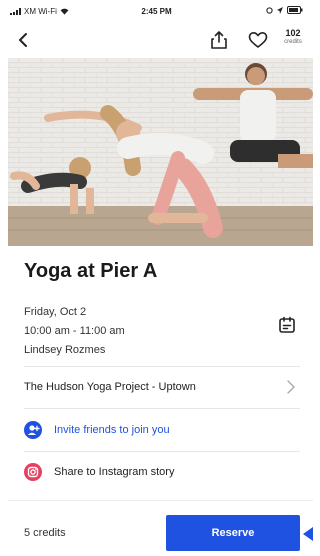 The height and width of the screenshot is (556, 320). I want to click on class-instructor: Lindsey Rozmes, so click(74, 350).